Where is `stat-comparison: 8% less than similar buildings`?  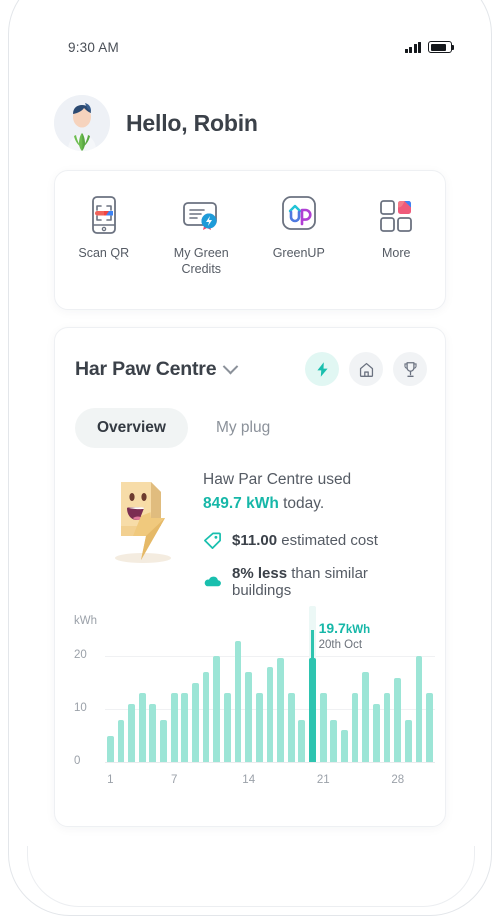 stat-comparison: 8% less than similar buildings is located at coordinates (315, 582).